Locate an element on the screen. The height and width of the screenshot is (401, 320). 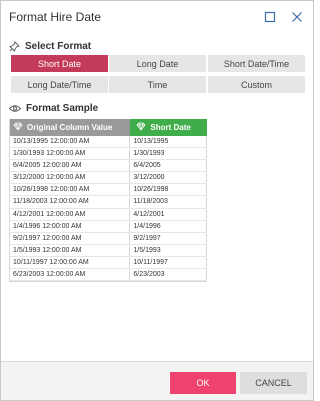
maximize-icon is located at coordinates (270, 17).